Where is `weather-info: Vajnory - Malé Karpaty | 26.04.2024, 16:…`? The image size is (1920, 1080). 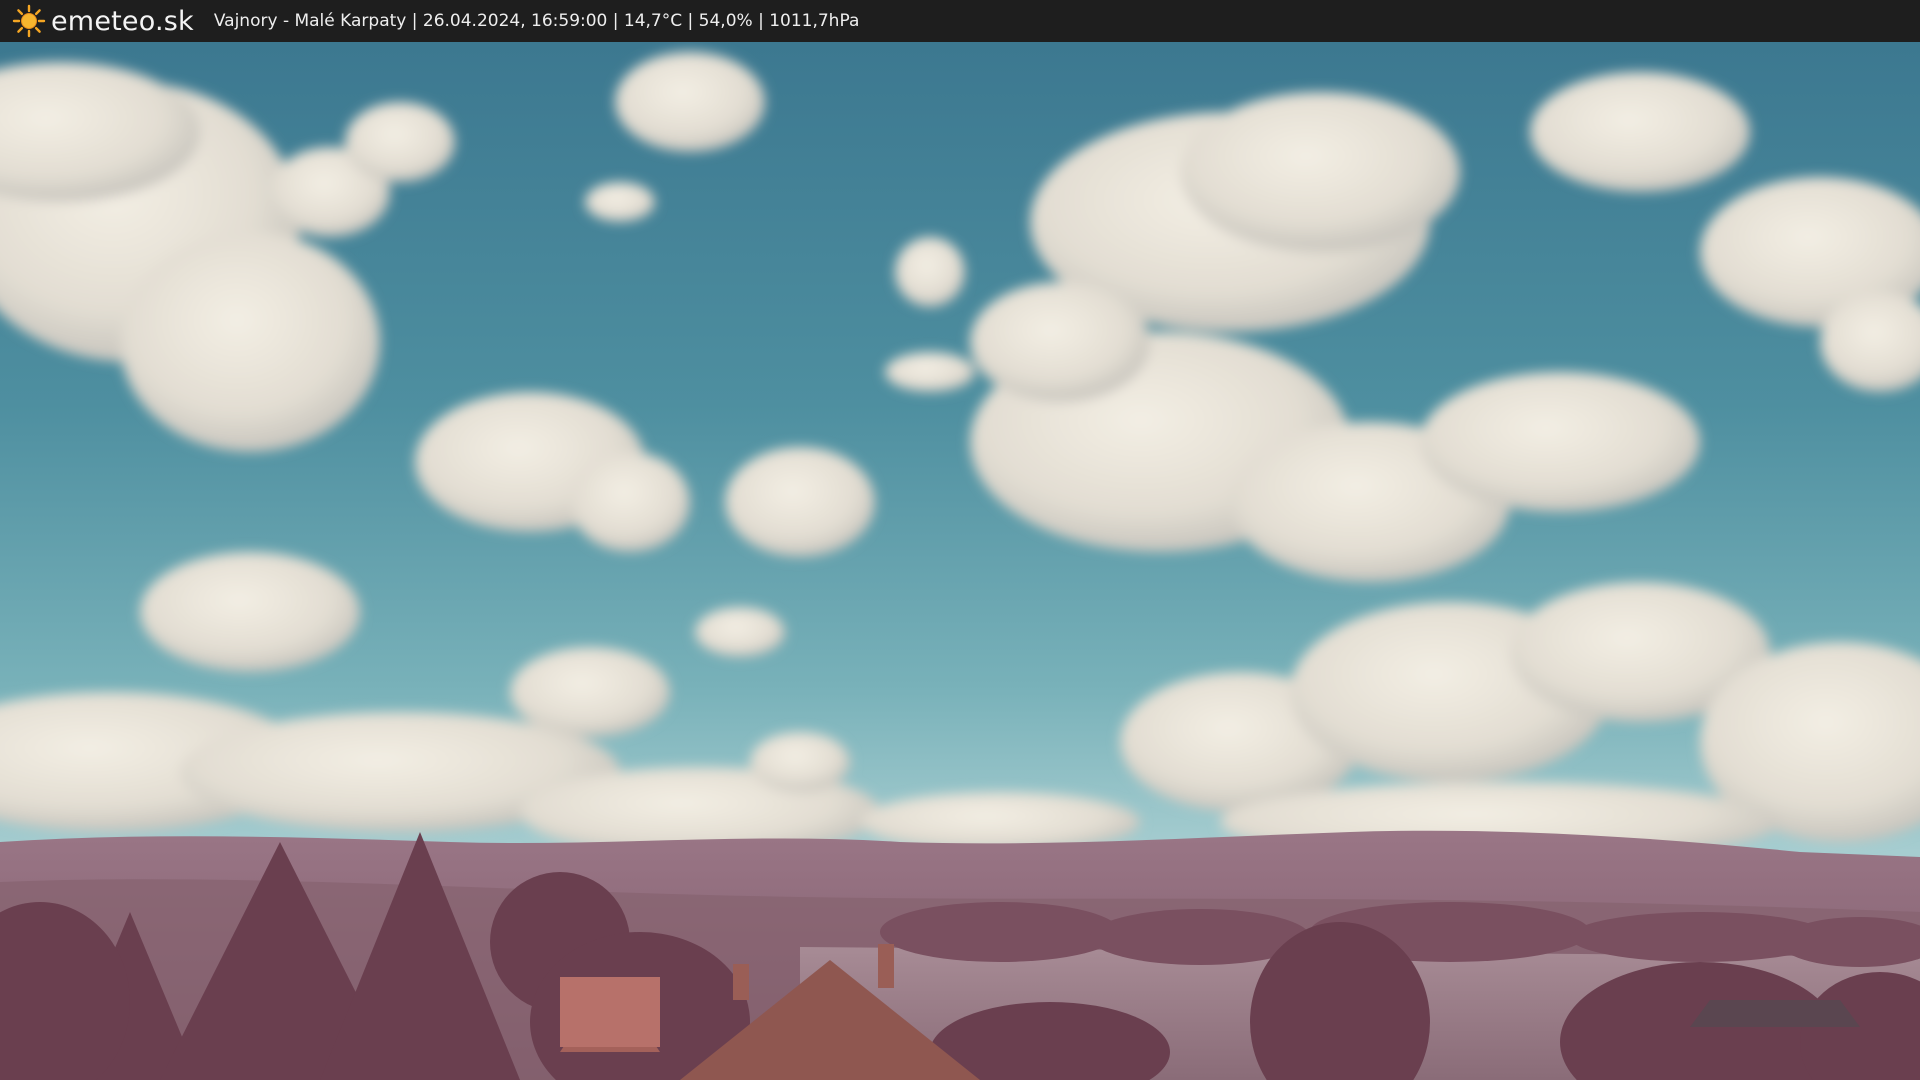
weather-info: Vajnory - Malé Karpaty | 26.04.2024, 16:… is located at coordinates (536, 21).